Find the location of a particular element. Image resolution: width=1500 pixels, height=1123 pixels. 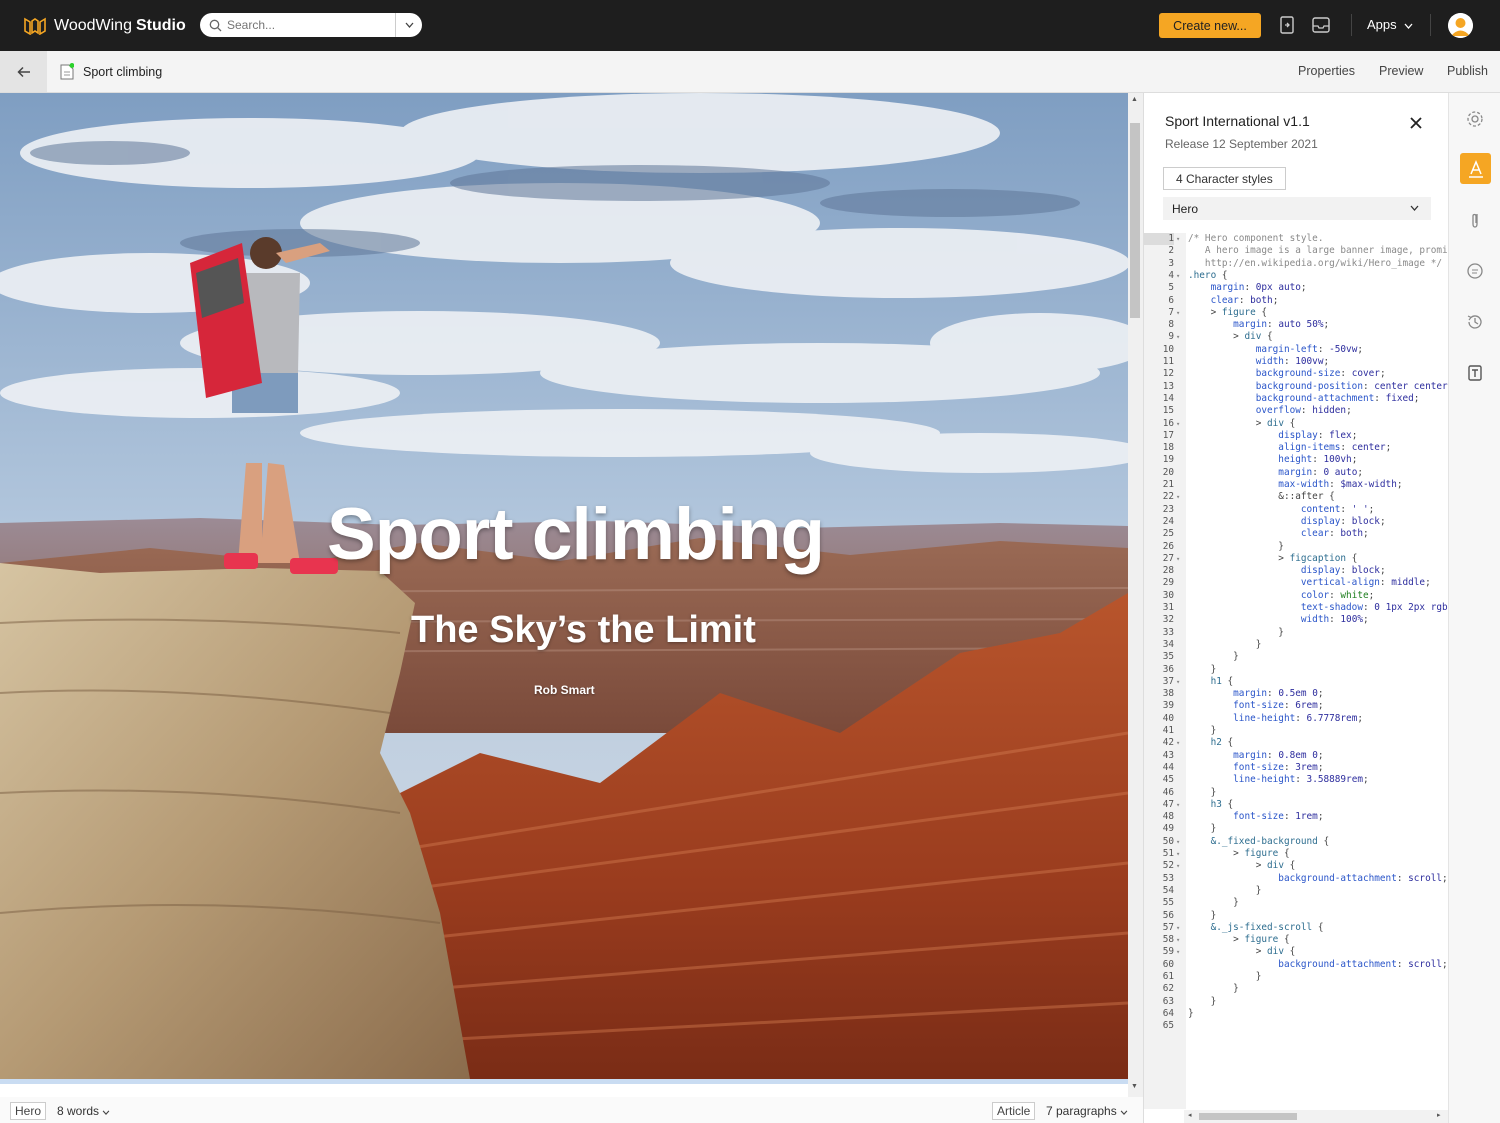

character-styles-button: 4 Character styles is located at coordinates (1224, 178).